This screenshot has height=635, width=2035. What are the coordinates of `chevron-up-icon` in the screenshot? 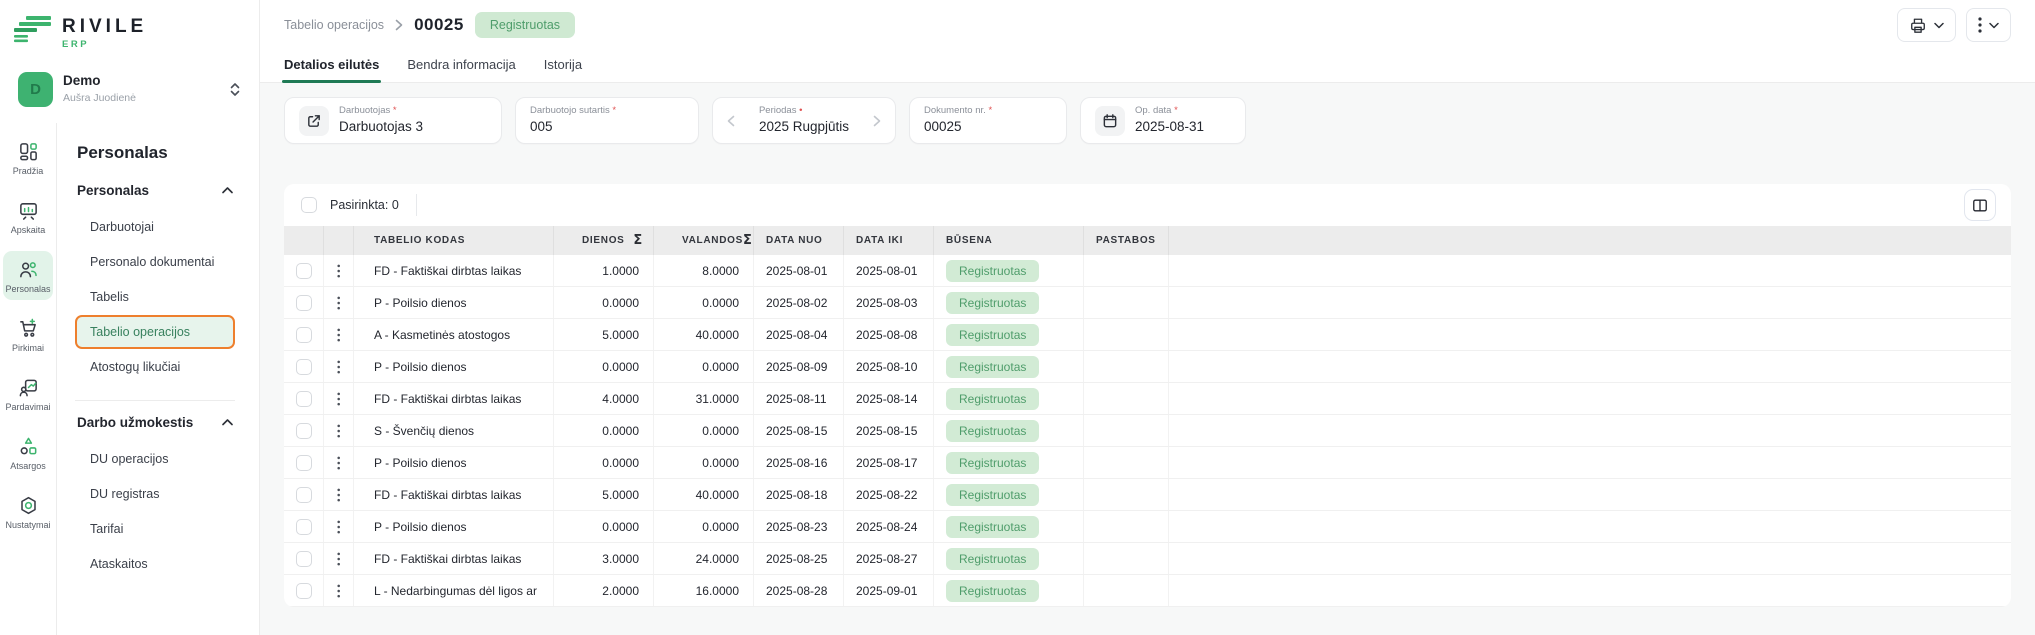 It's located at (227, 189).